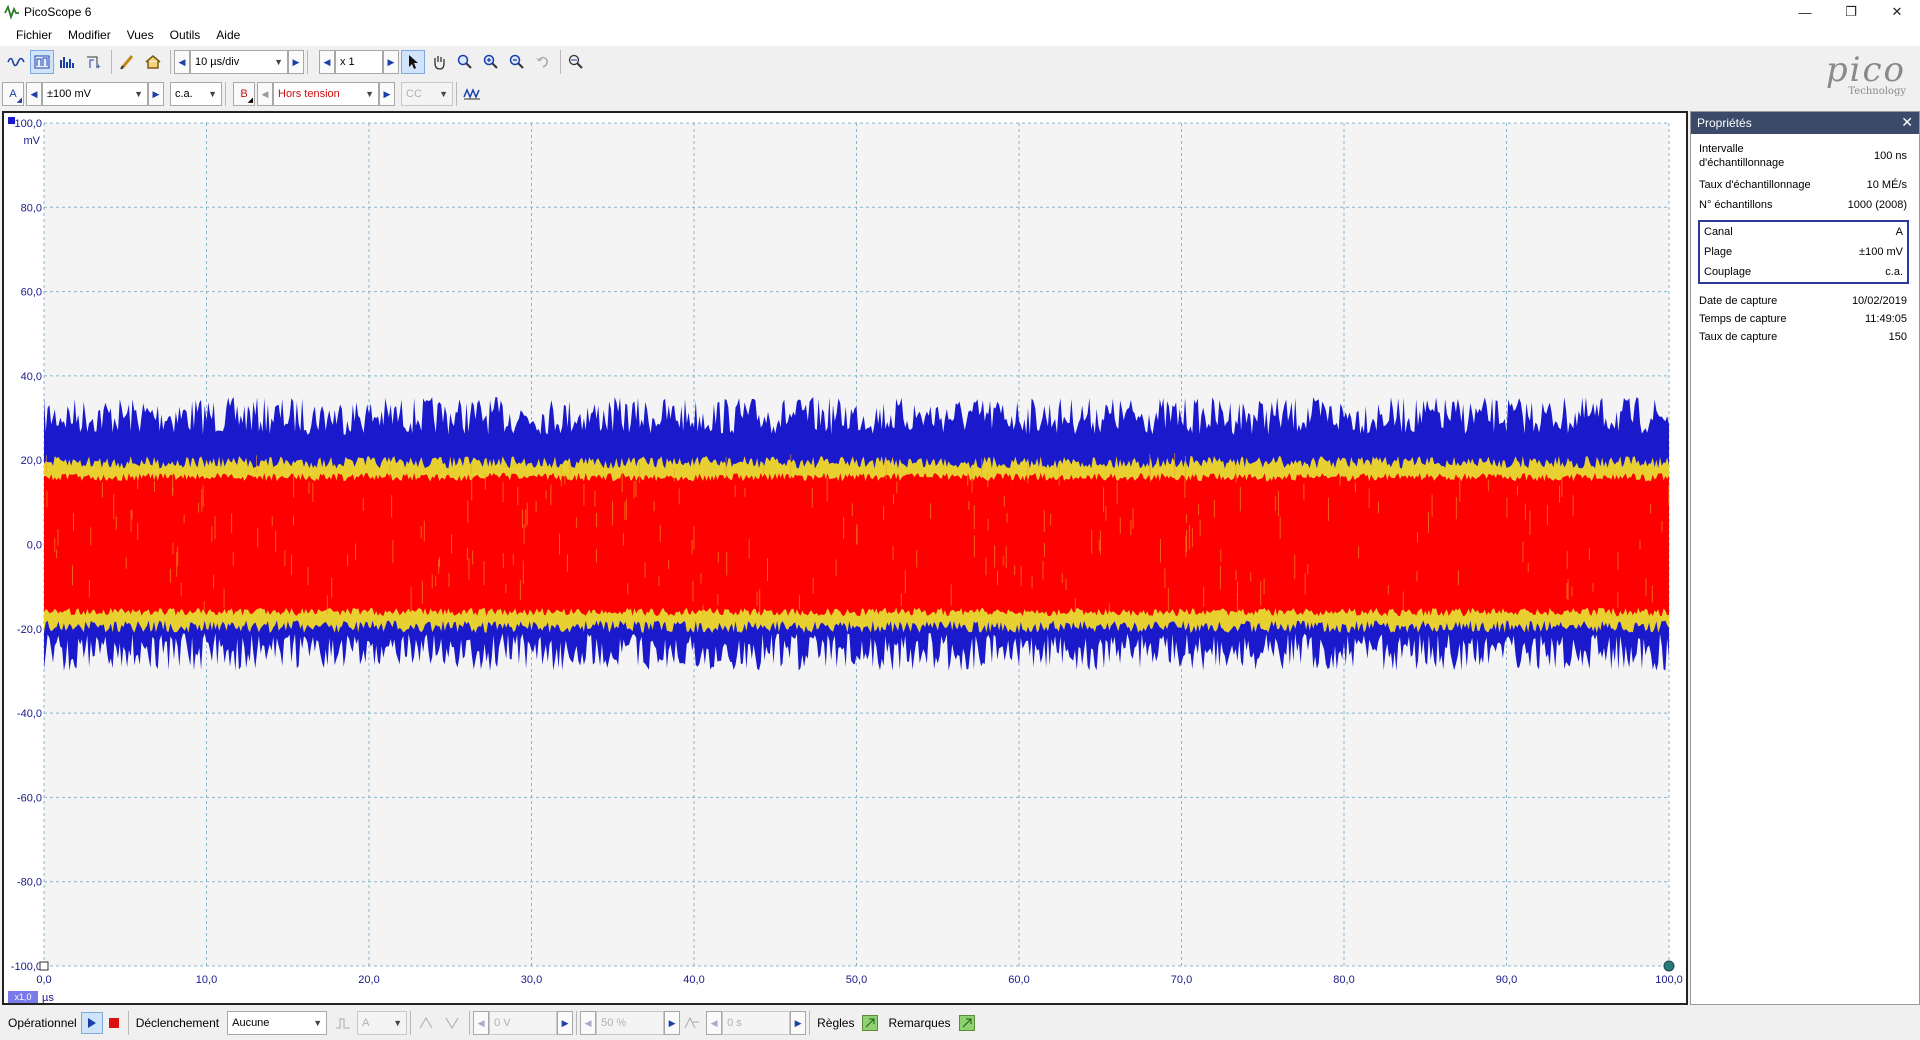  What do you see at coordinates (206, 980) in the screenshot?
I see `x-tick-label: 10,0` at bounding box center [206, 980].